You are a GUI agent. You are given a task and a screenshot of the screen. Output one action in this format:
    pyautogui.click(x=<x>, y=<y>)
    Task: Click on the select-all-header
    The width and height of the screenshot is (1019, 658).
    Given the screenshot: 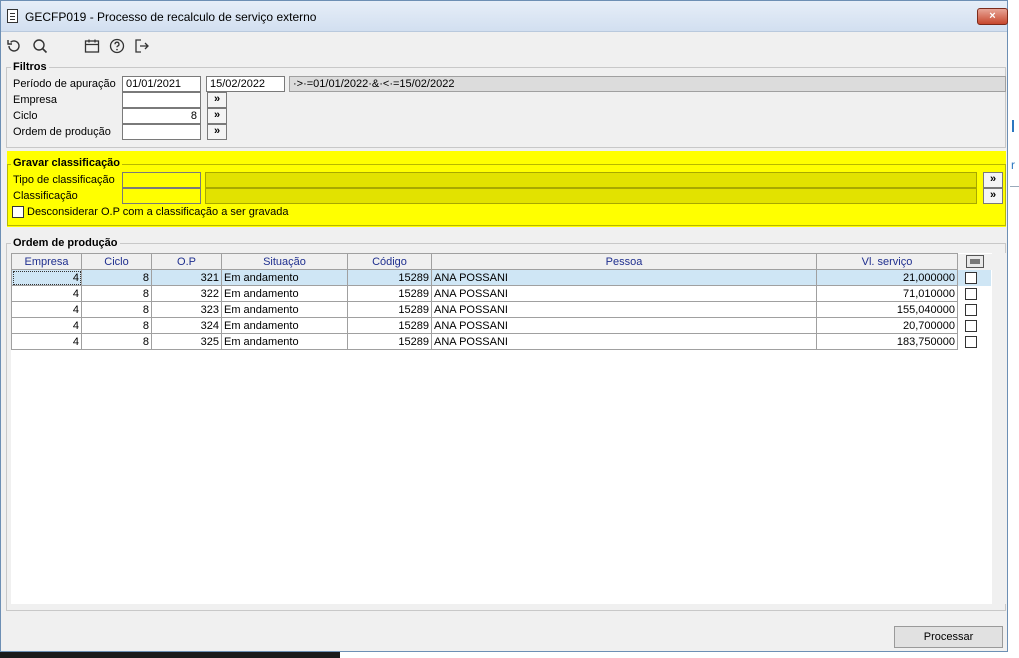 What is the action you would take?
    pyautogui.click(x=974, y=261)
    